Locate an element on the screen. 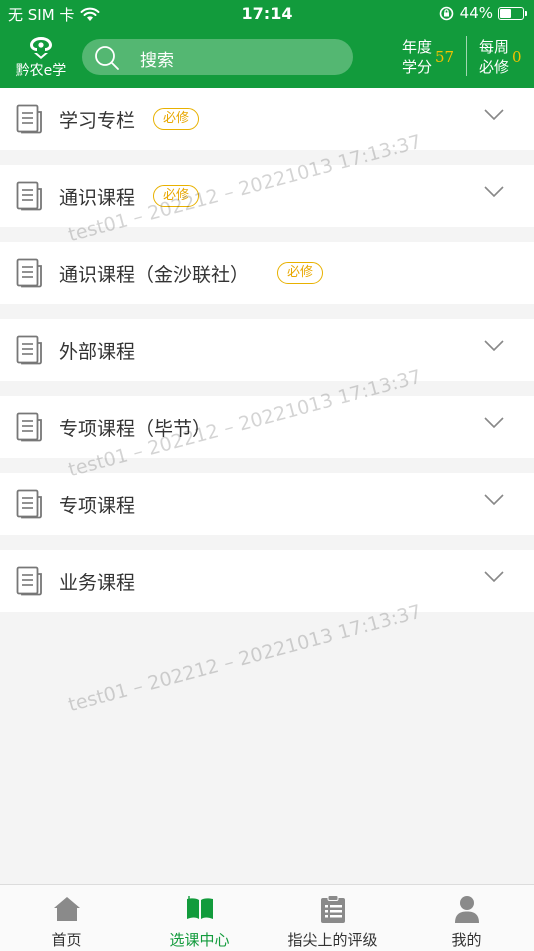 This screenshot has width=534, height=951. annual-credits: 年度学分57 is located at coordinates (428, 57).